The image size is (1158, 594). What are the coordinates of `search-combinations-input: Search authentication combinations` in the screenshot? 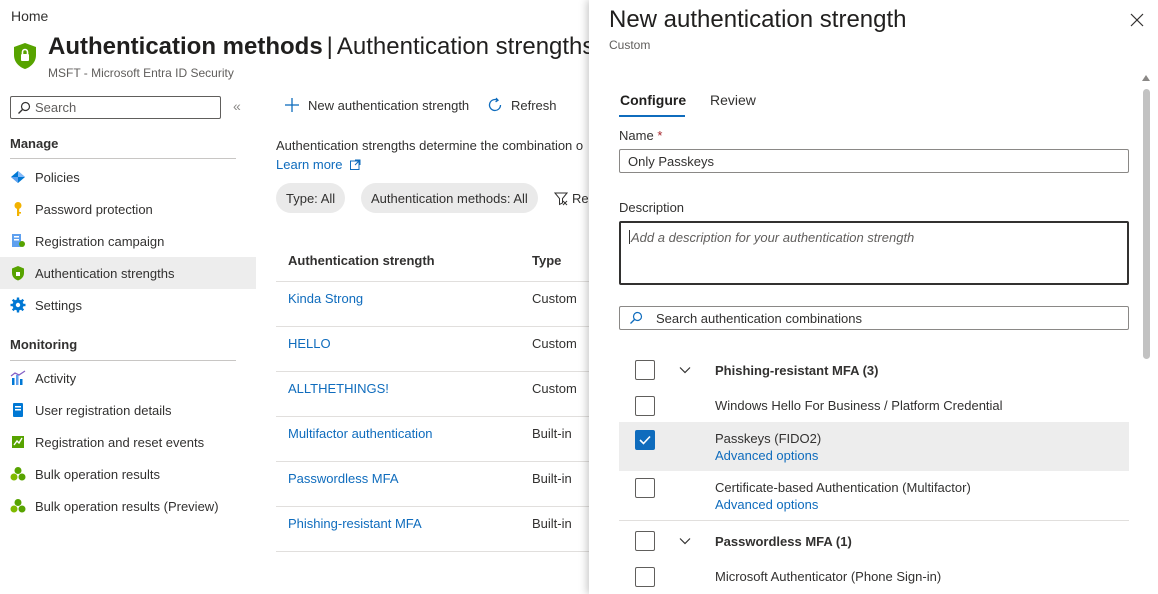 It's located at (874, 318).